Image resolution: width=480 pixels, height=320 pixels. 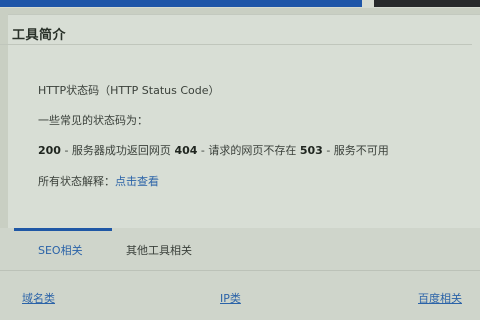 What do you see at coordinates (181, 3) in the screenshot?
I see `top-nav-bar` at bounding box center [181, 3].